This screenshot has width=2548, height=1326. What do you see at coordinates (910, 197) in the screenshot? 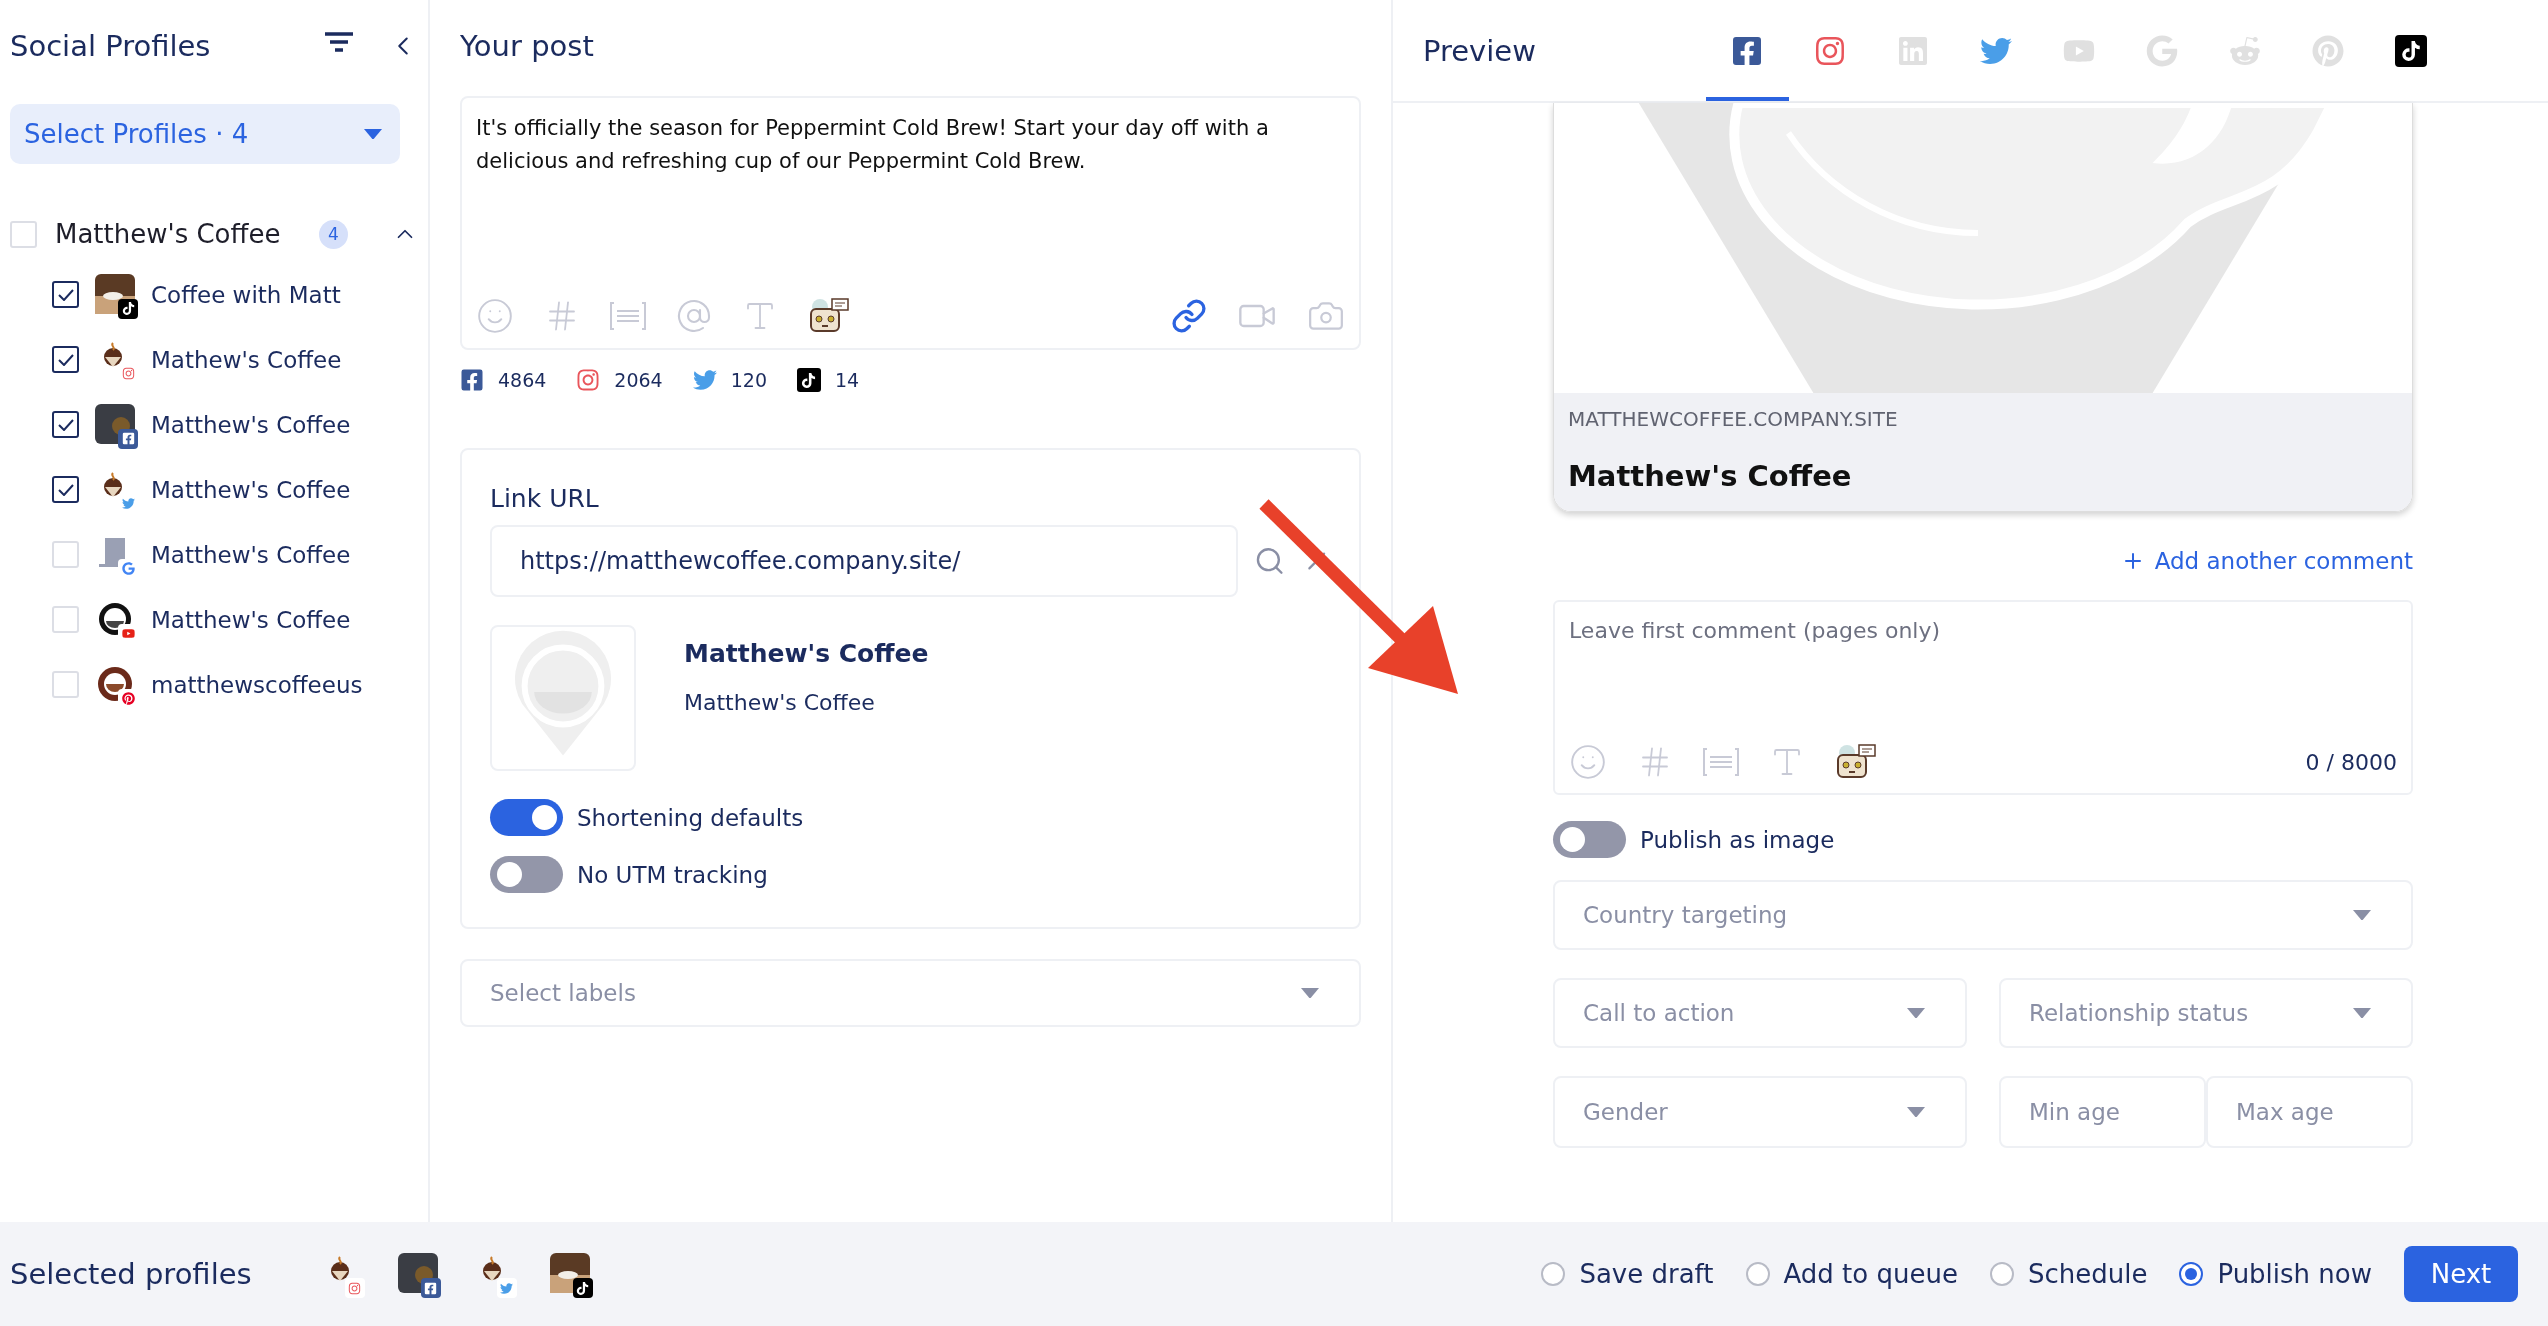
I see `post-text-field: It's officially the season for Peppermint Cold Brew! Start your day off with a delicious and refreshing cup of our Peppermint Cold Brew.` at bounding box center [910, 197].